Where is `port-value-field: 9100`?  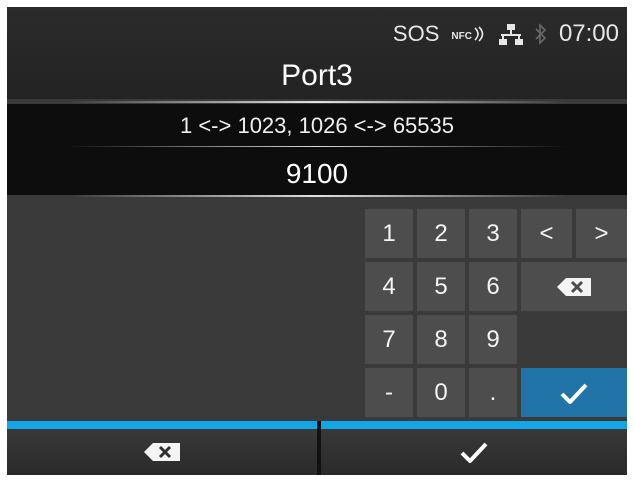
port-value-field: 9100 is located at coordinates (317, 174).